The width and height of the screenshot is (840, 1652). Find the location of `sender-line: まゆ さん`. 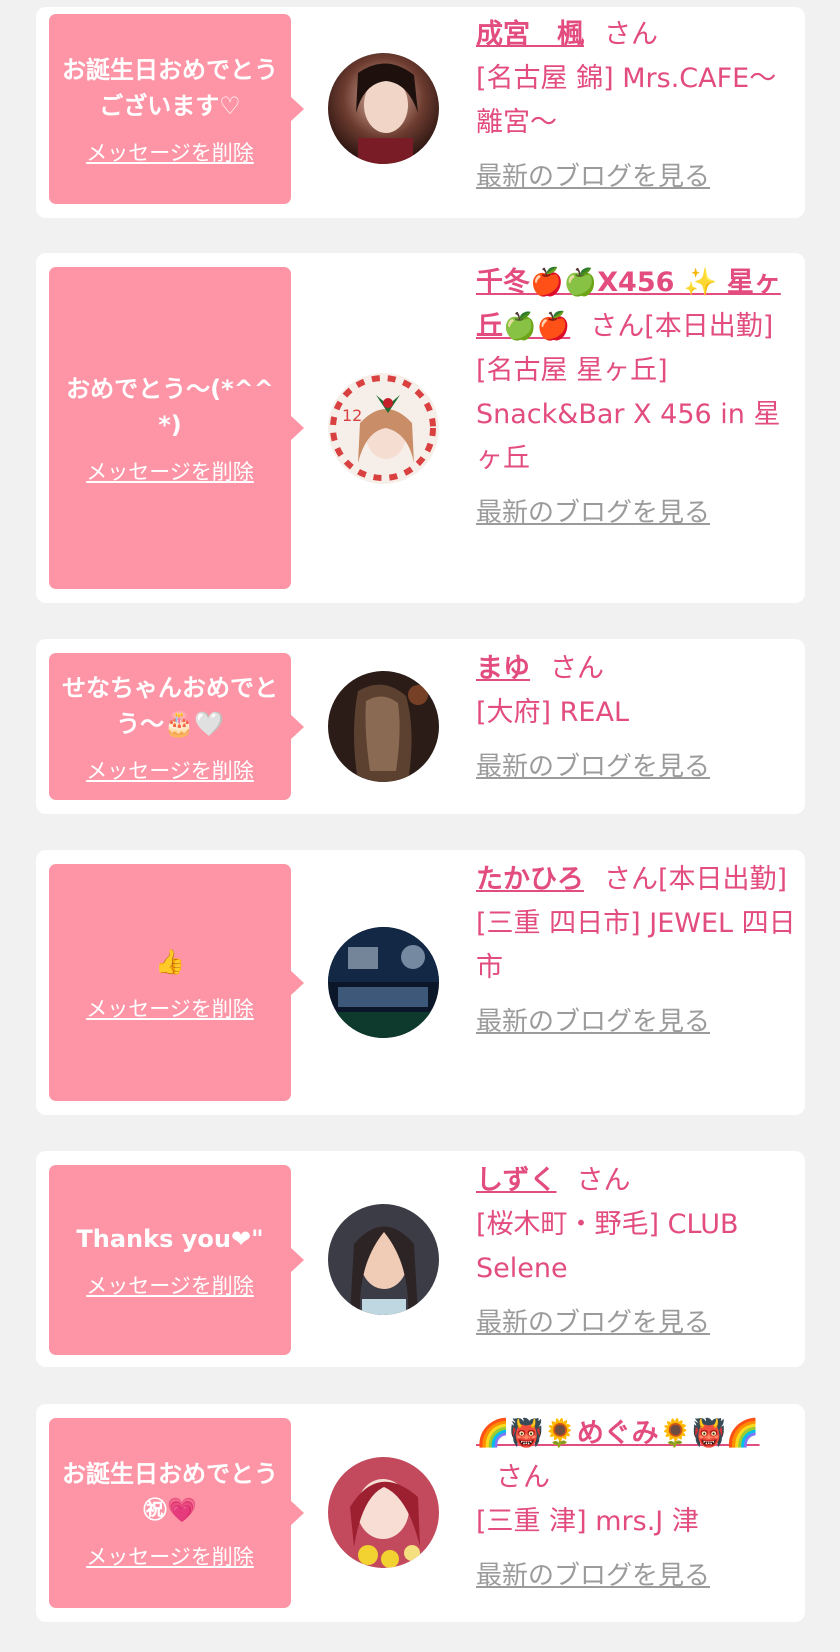

sender-line: まゆ さん is located at coordinates (636, 669).